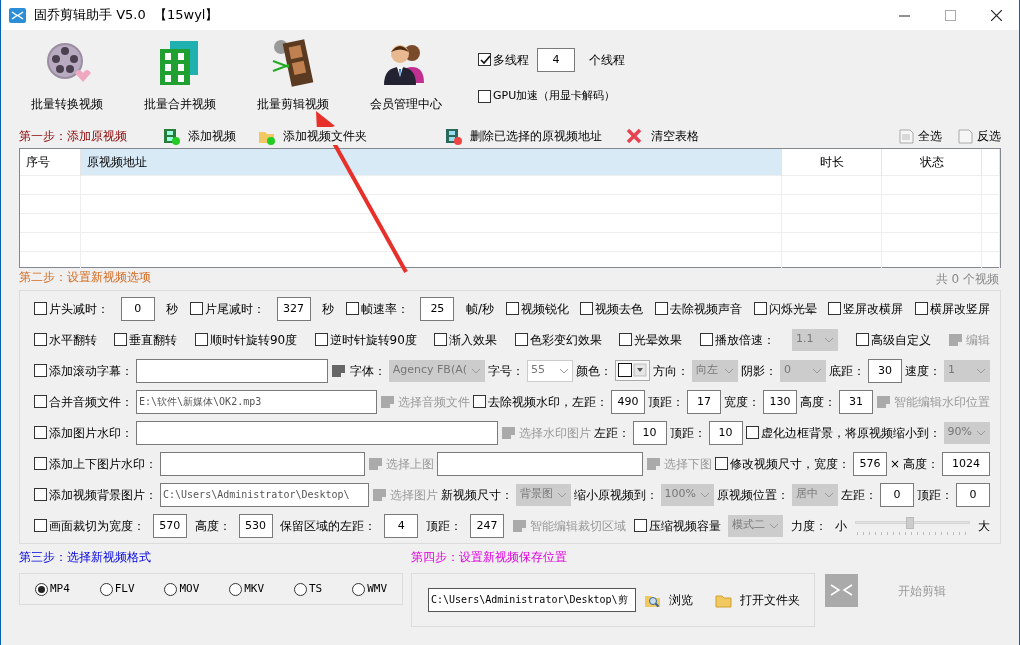  I want to click on column-header: 序号, so click(50, 162).